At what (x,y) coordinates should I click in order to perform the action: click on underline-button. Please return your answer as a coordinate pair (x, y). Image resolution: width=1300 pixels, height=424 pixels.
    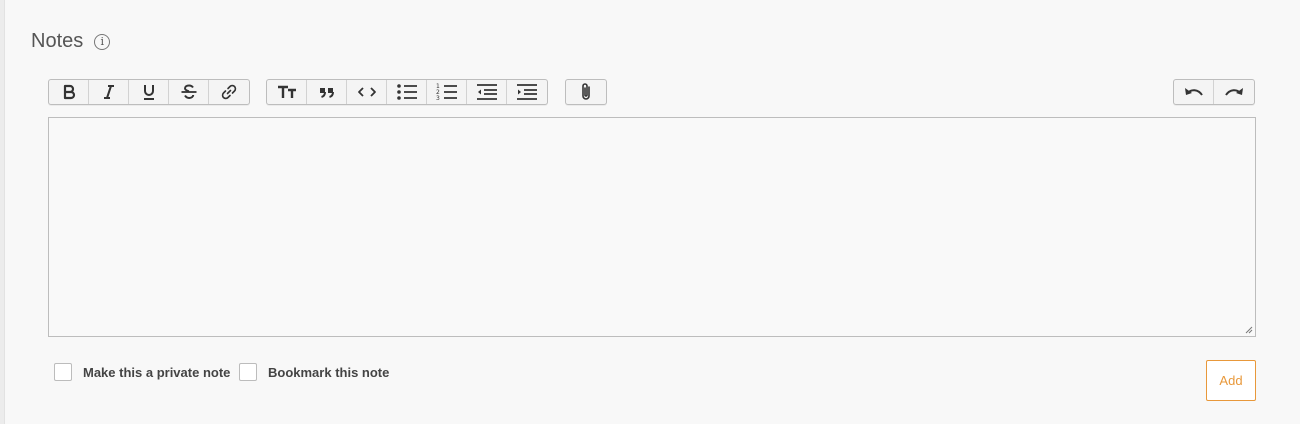
    Looking at the image, I should click on (149, 92).